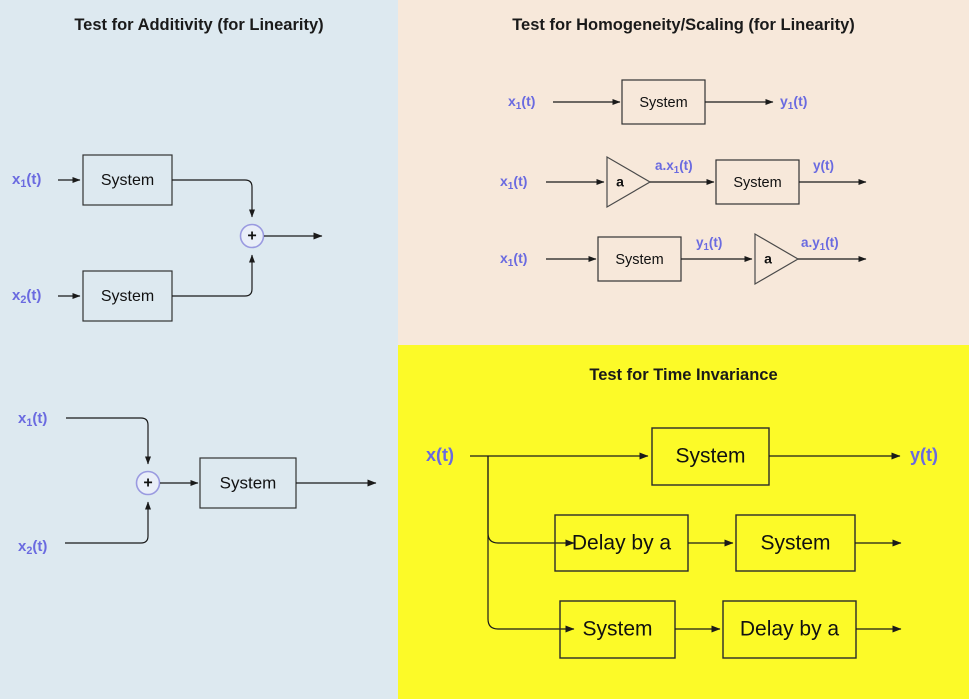 Image resolution: width=969 pixels, height=699 pixels. I want to click on homogeneity-row2-system-box-label: System, so click(757, 183).